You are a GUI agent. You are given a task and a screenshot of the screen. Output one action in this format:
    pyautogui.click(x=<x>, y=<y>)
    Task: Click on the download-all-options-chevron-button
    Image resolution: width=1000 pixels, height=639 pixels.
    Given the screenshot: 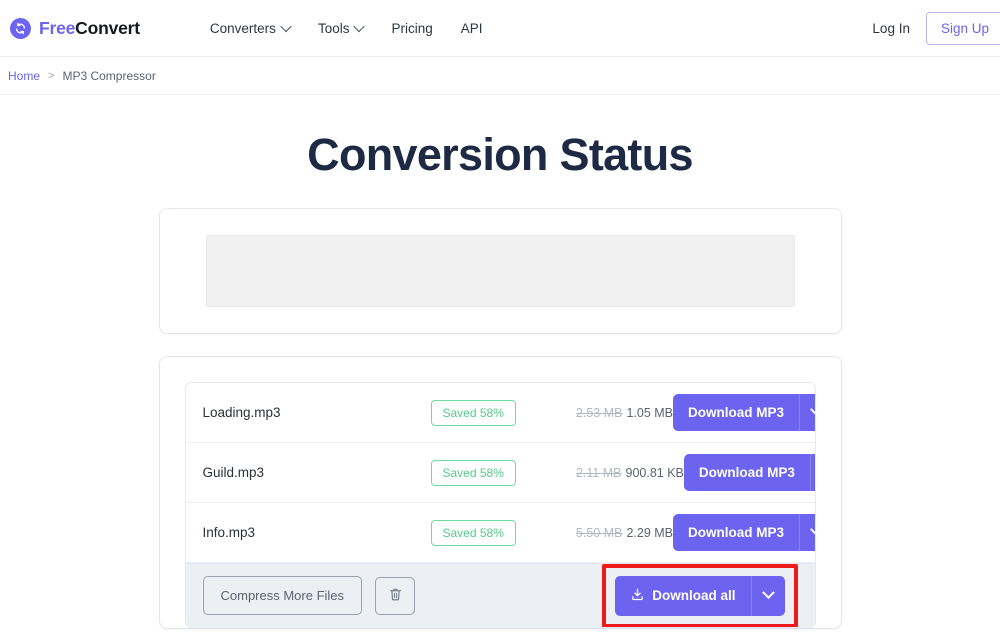 What is the action you would take?
    pyautogui.click(x=767, y=595)
    